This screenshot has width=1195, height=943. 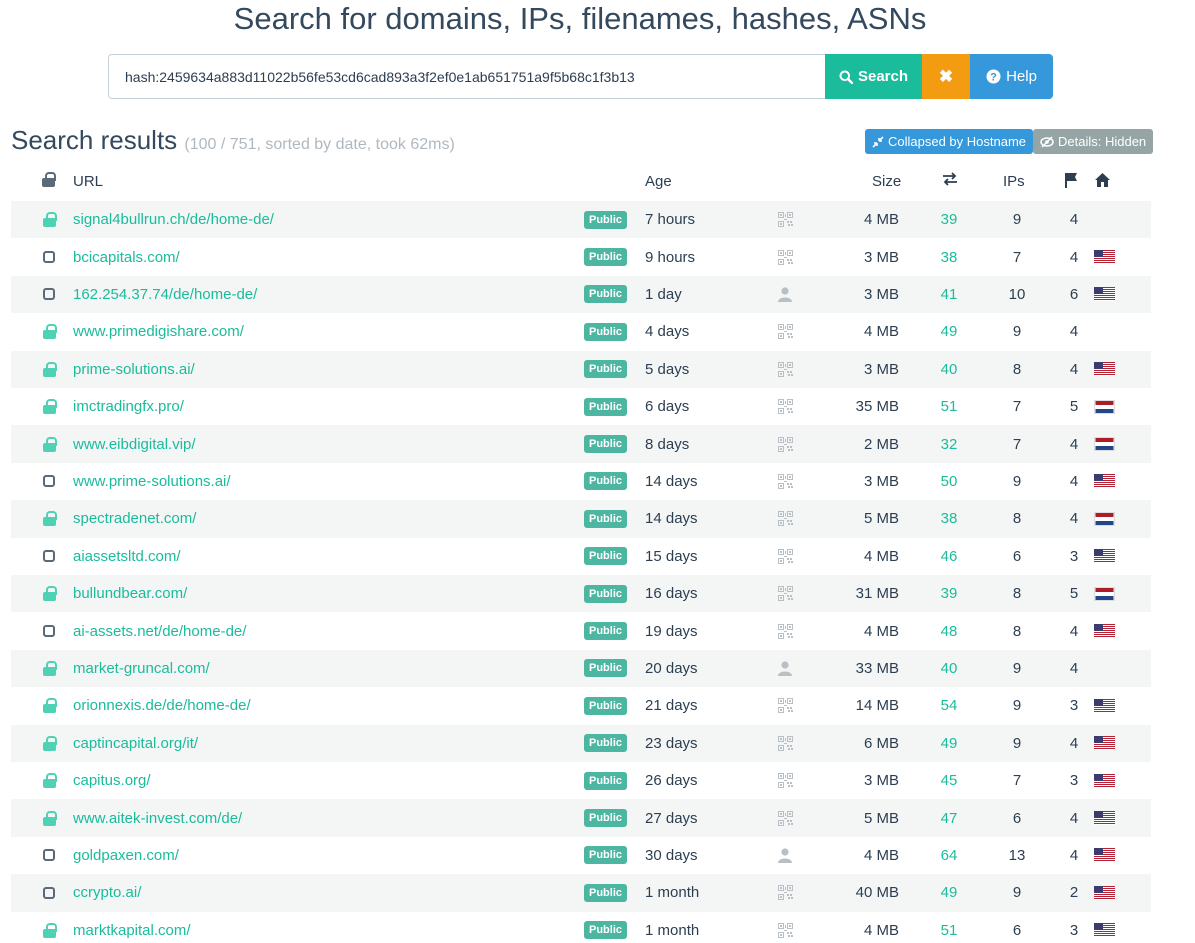 What do you see at coordinates (1014, 182) in the screenshot?
I see `col-ips-header: IPs` at bounding box center [1014, 182].